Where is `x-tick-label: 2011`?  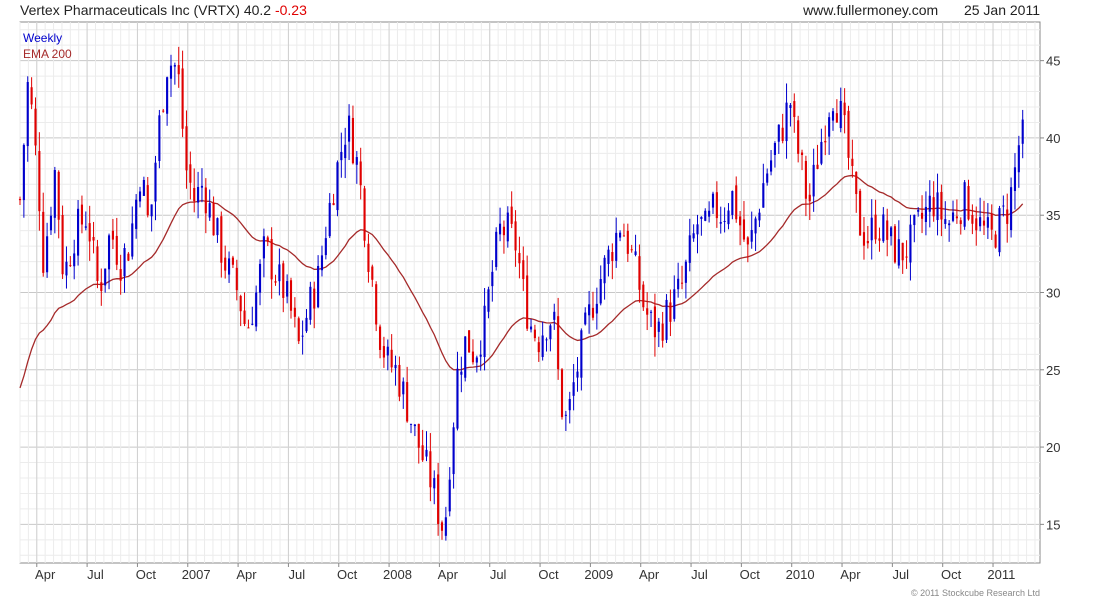 x-tick-label: 2011 is located at coordinates (1001, 574).